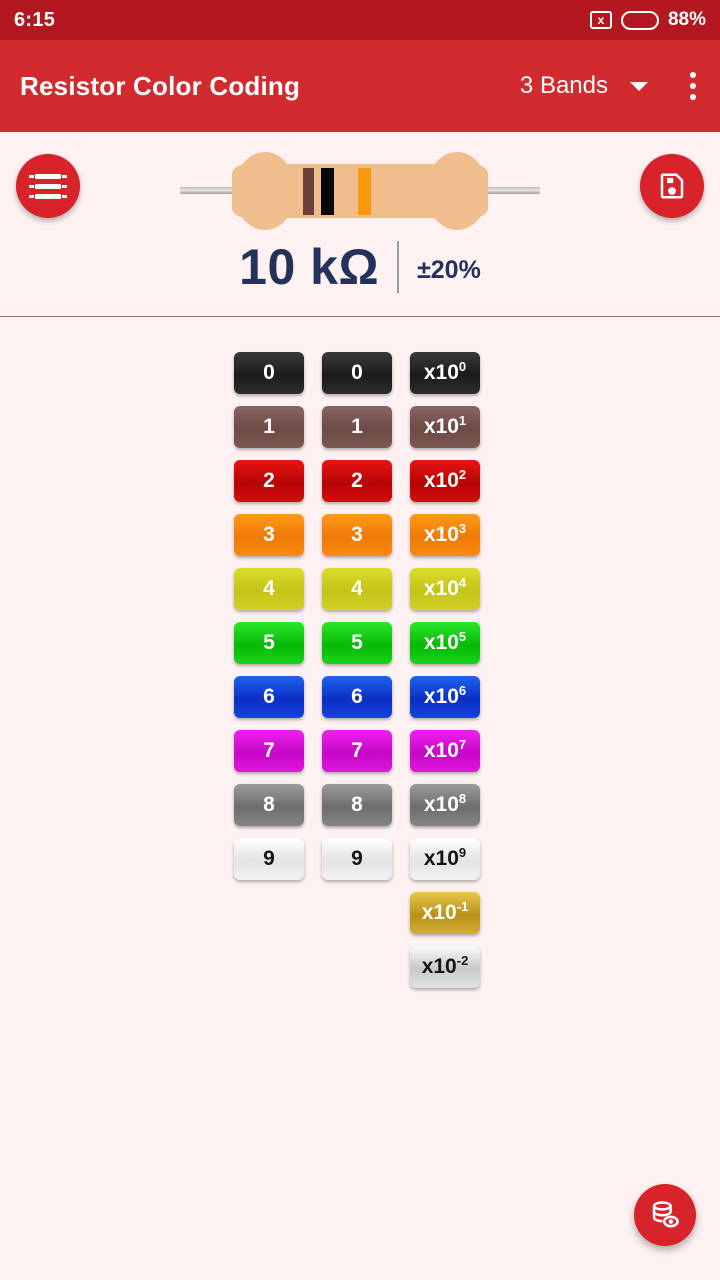 Image resolution: width=720 pixels, height=1280 pixels. I want to click on digit-button-orange-1: 3, so click(357, 535).